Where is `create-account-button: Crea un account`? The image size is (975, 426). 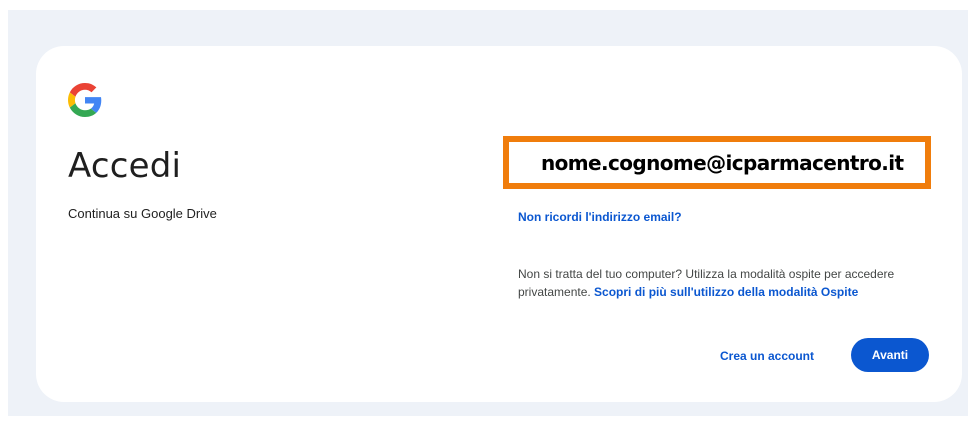 create-account-button: Crea un account is located at coordinates (767, 356).